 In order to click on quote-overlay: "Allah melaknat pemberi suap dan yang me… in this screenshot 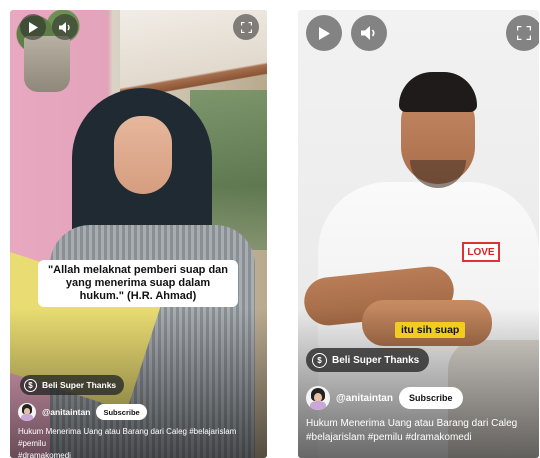, I will do `click(138, 283)`.